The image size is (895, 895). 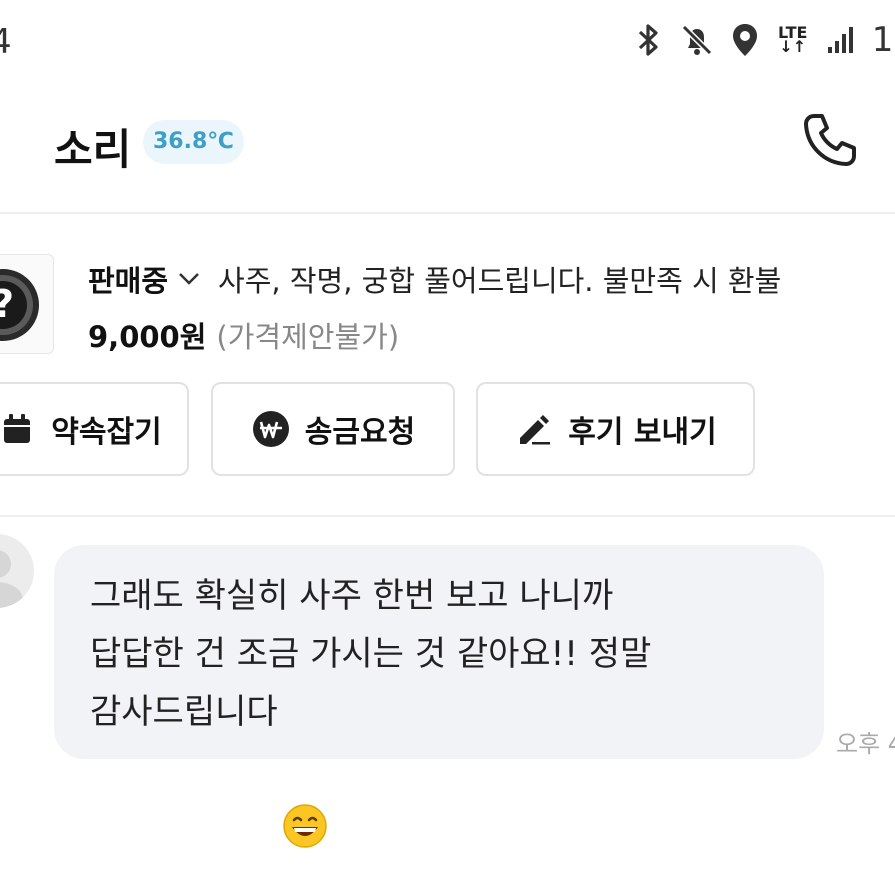 What do you see at coordinates (147, 337) in the screenshot?
I see `product-price: 9,000원` at bounding box center [147, 337].